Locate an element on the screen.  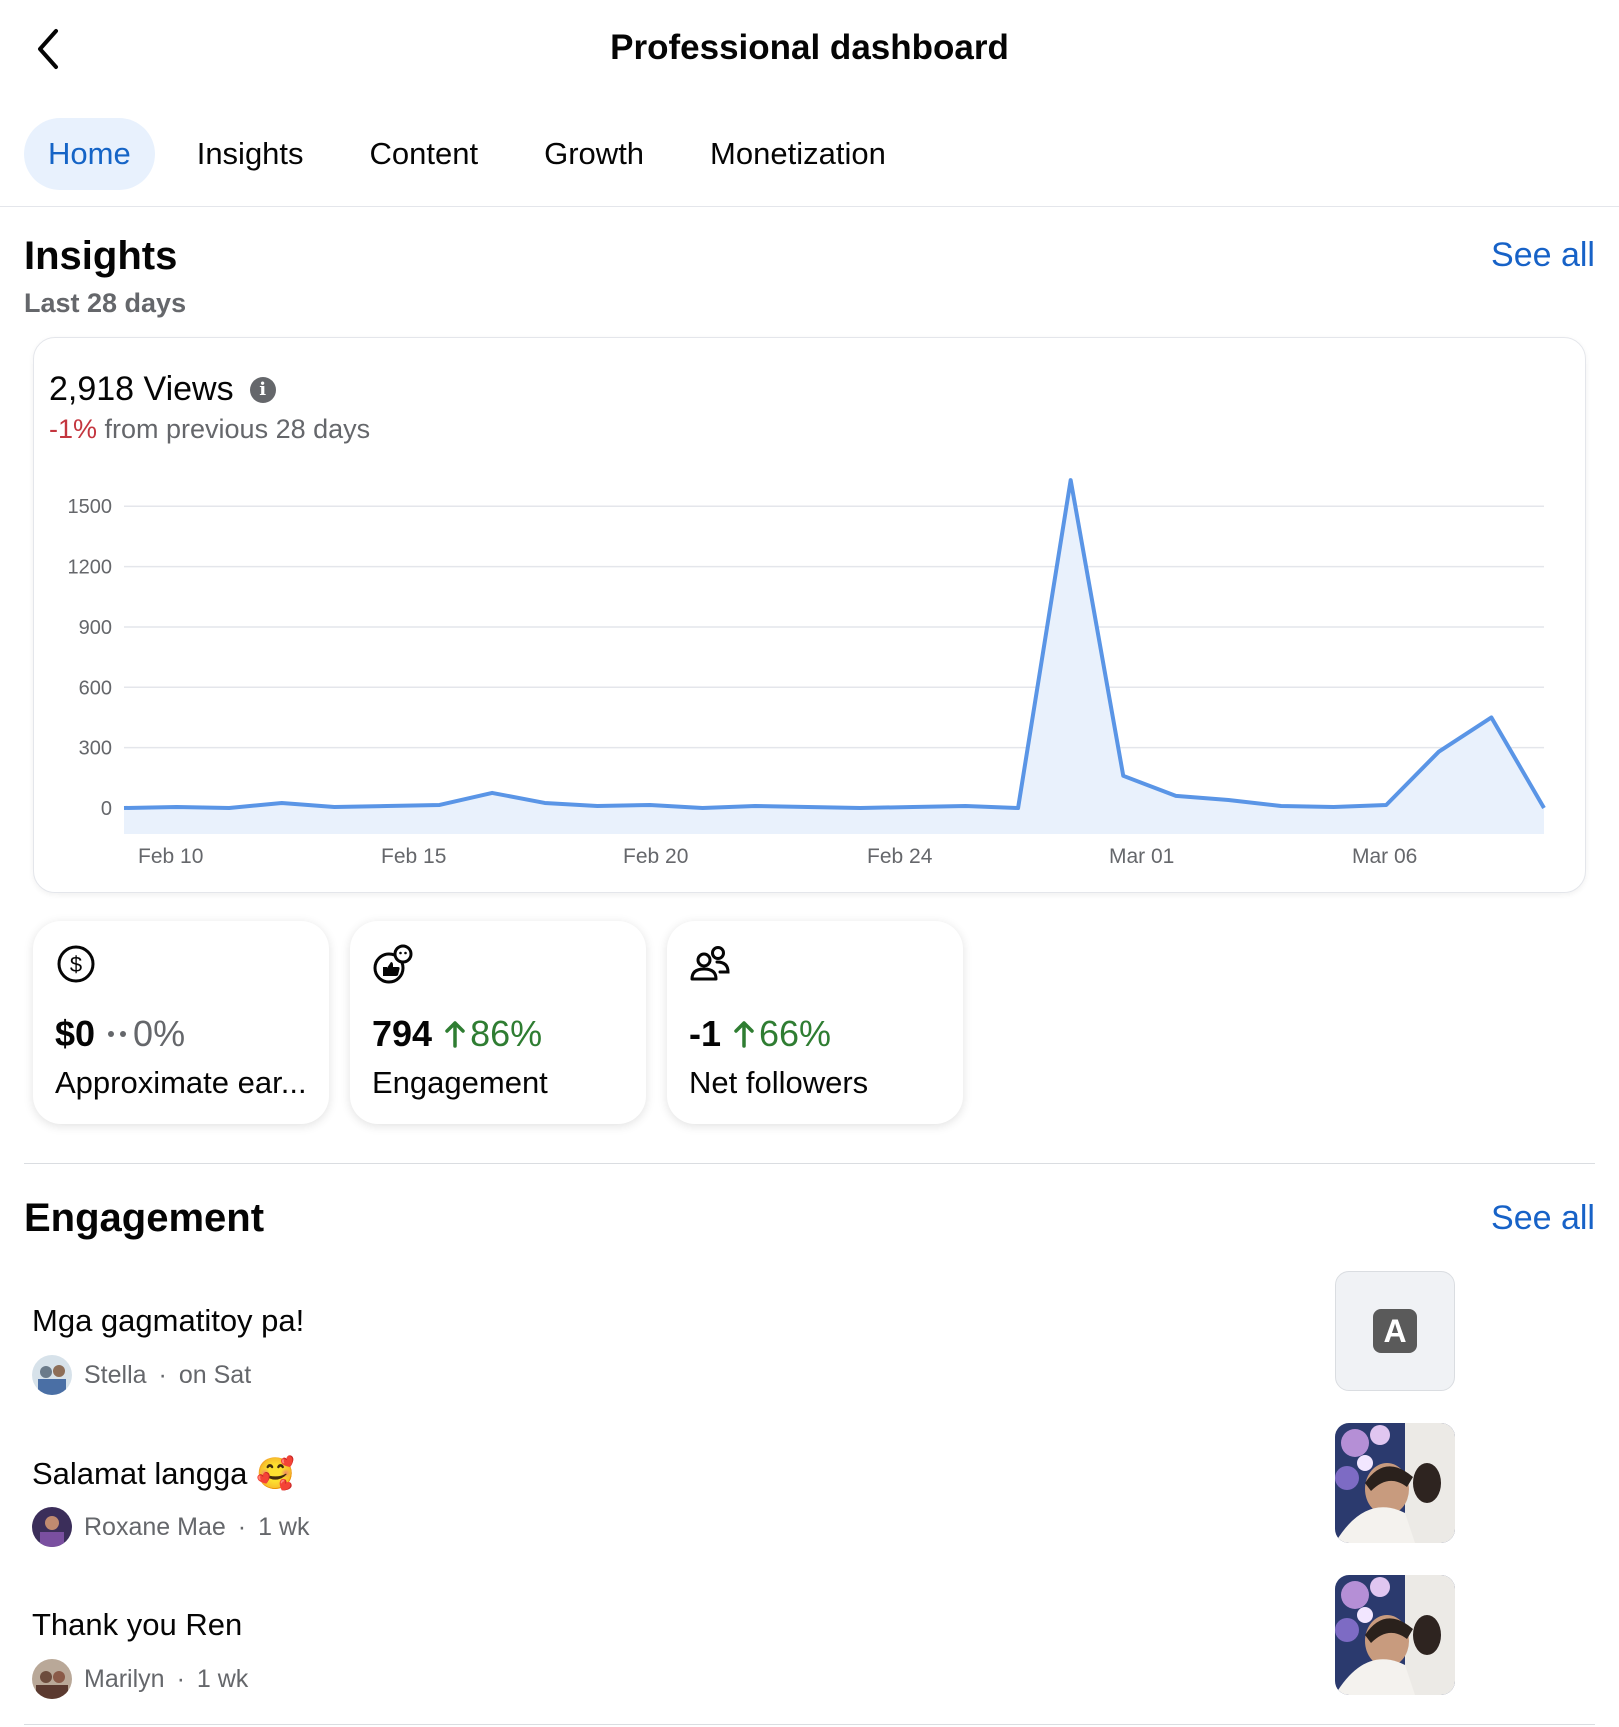
earnings-change: 0% is located at coordinates (146, 1034).